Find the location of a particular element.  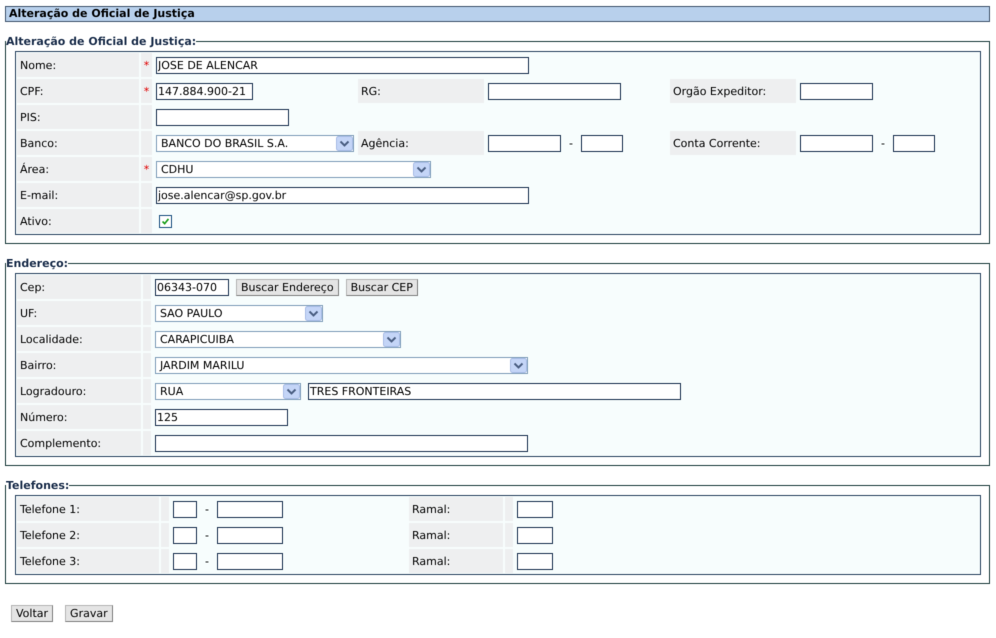

dropdown: SAO PAULO is located at coordinates (239, 313).